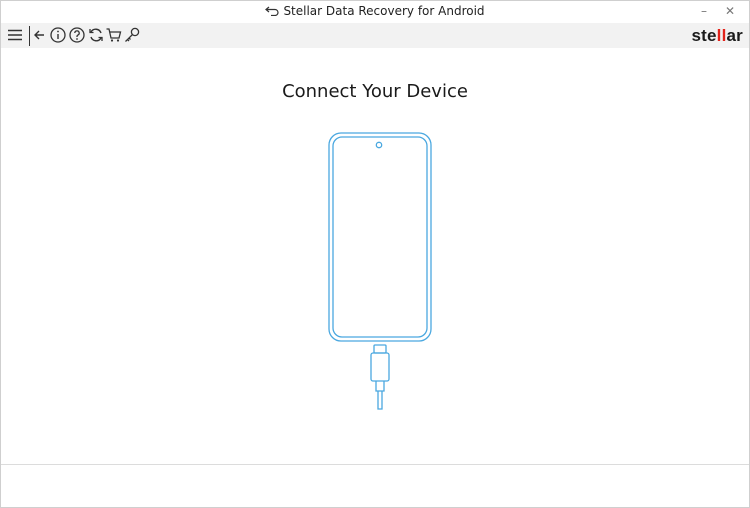 The height and width of the screenshot is (508, 750). I want to click on cart-icon, so click(114, 35).